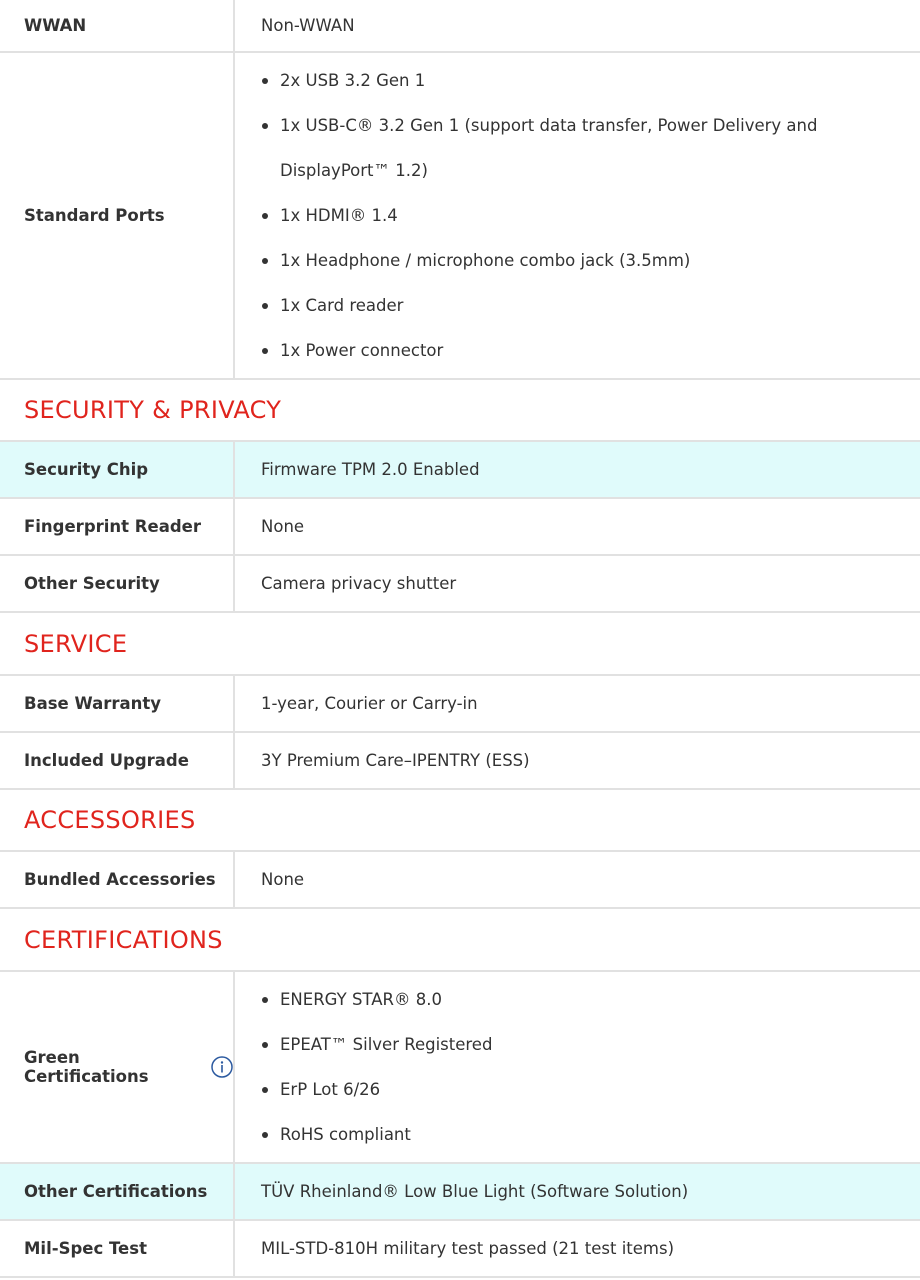 The width and height of the screenshot is (920, 1280). Describe the element at coordinates (460, 880) in the screenshot. I see `spec-row-bundled-accessories: Bundled Accessories None` at that location.